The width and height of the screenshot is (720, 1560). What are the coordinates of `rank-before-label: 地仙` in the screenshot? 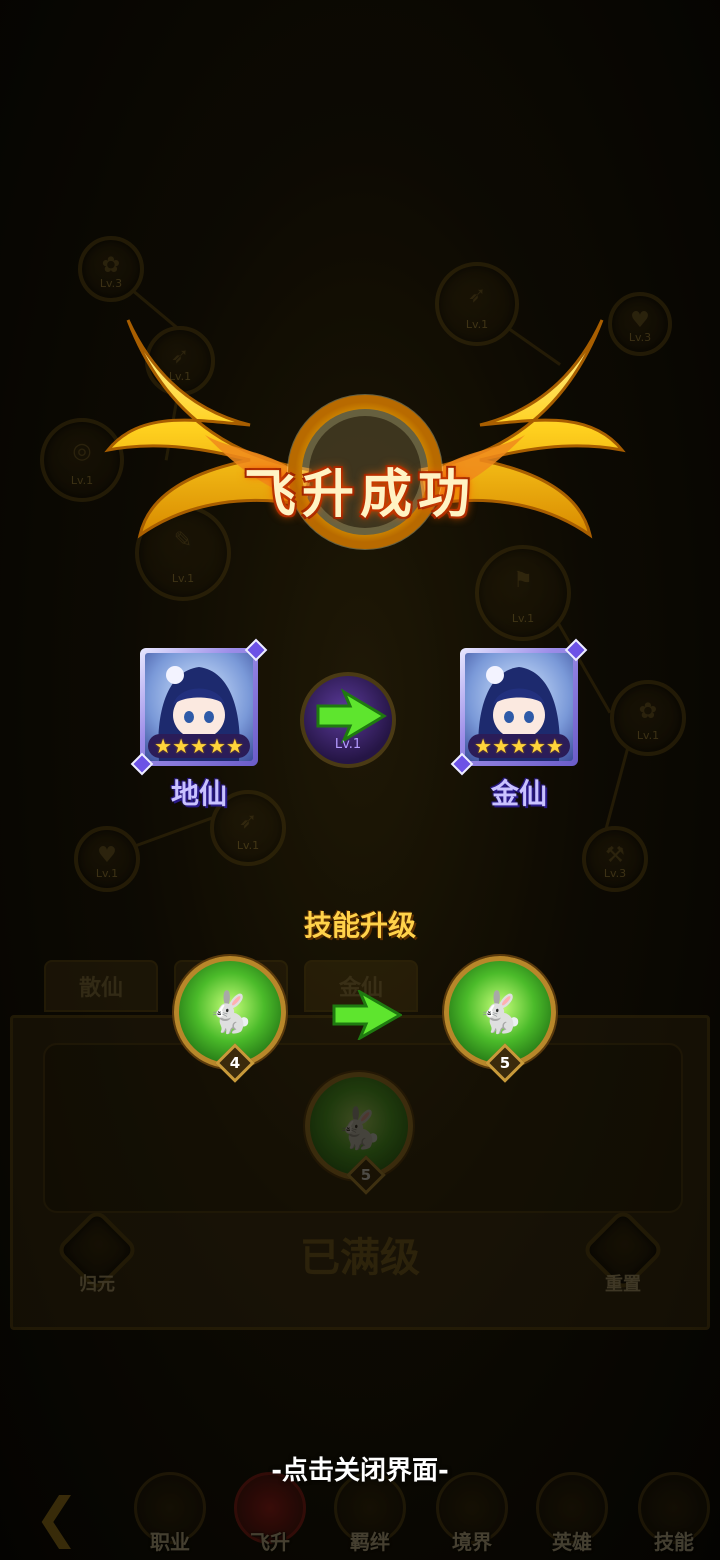 It's located at (198, 793).